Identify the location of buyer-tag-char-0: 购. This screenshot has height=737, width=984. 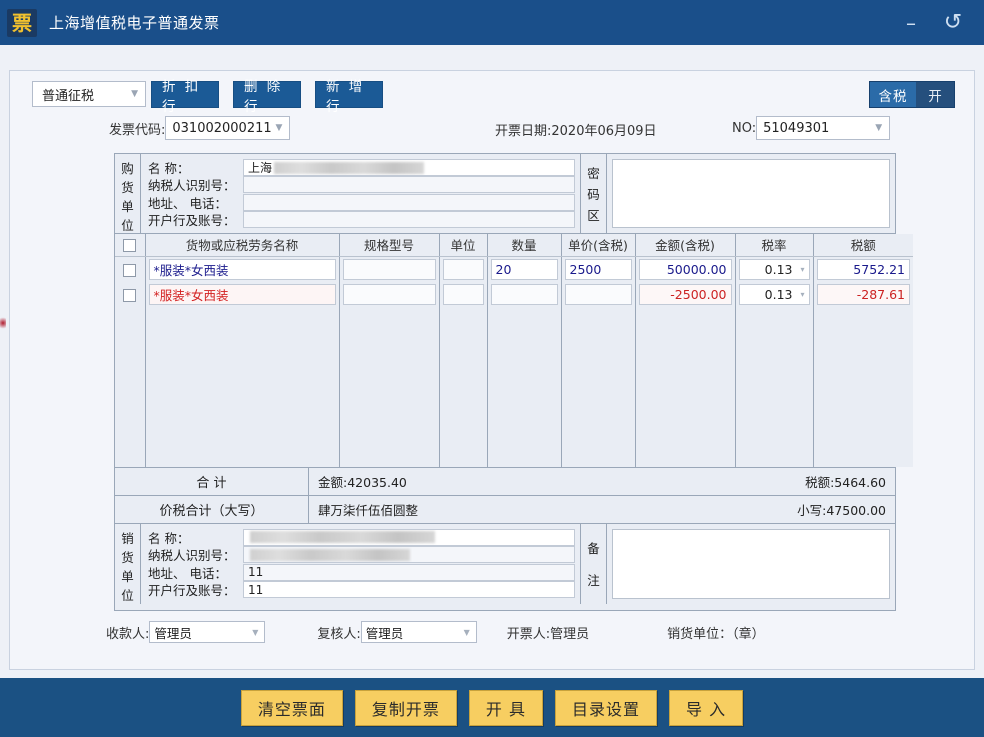
(127, 168).